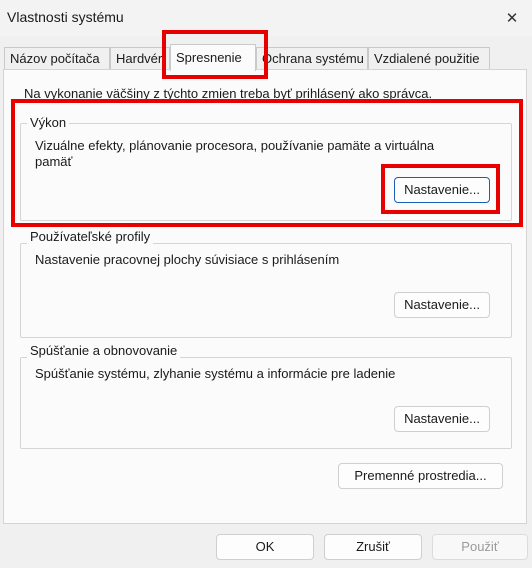 The image size is (532, 568). I want to click on apply-button: Použiť, so click(480, 547).